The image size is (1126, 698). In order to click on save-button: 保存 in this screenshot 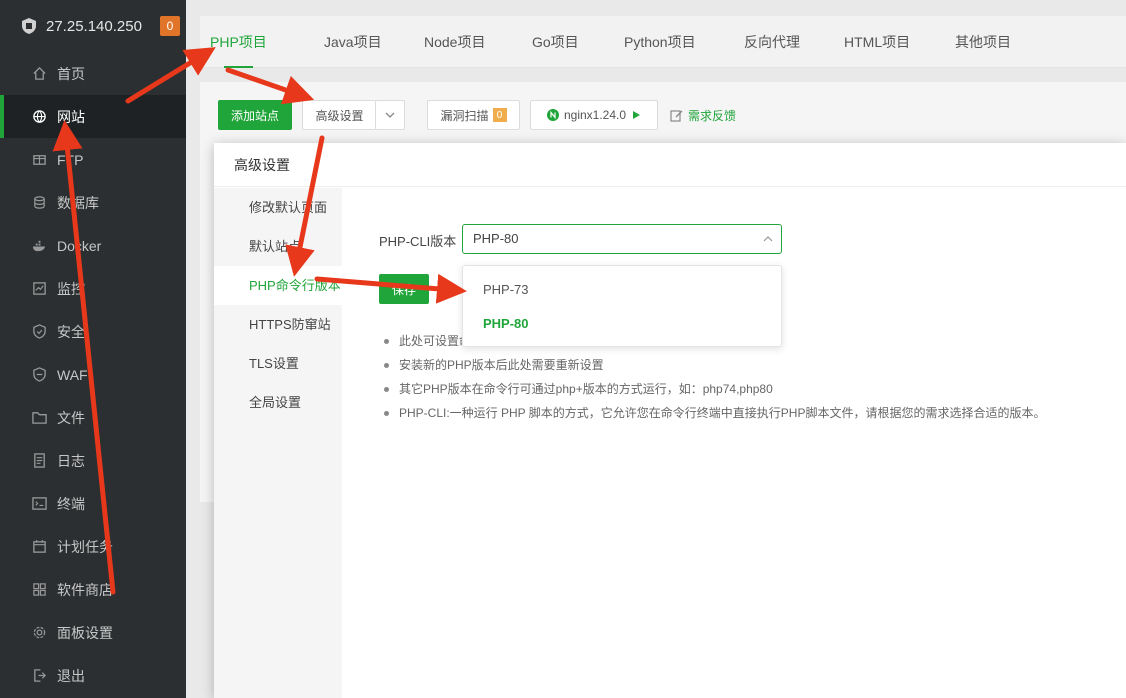, I will do `click(404, 289)`.